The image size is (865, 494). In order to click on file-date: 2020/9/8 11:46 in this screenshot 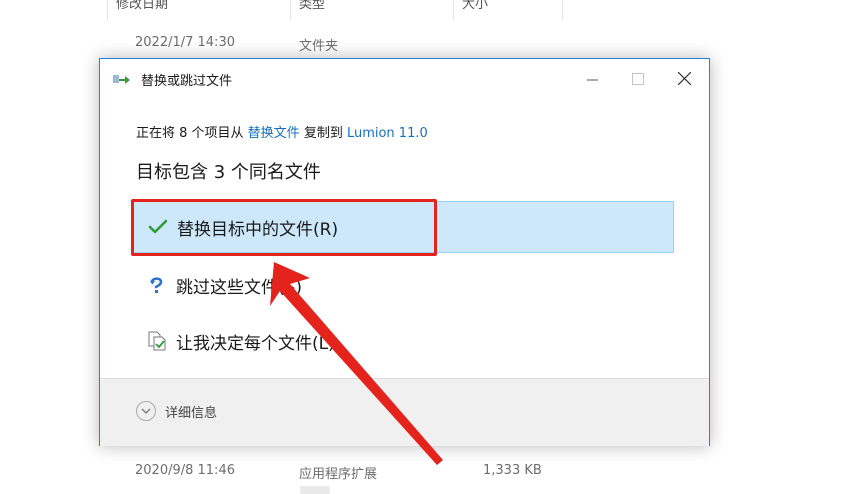, I will do `click(185, 470)`.